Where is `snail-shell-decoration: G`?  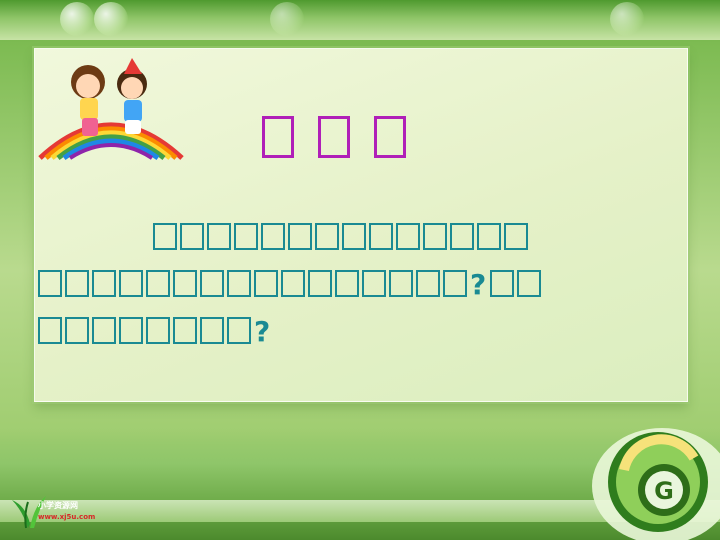
snail-shell-decoration: G is located at coordinates (656, 484).